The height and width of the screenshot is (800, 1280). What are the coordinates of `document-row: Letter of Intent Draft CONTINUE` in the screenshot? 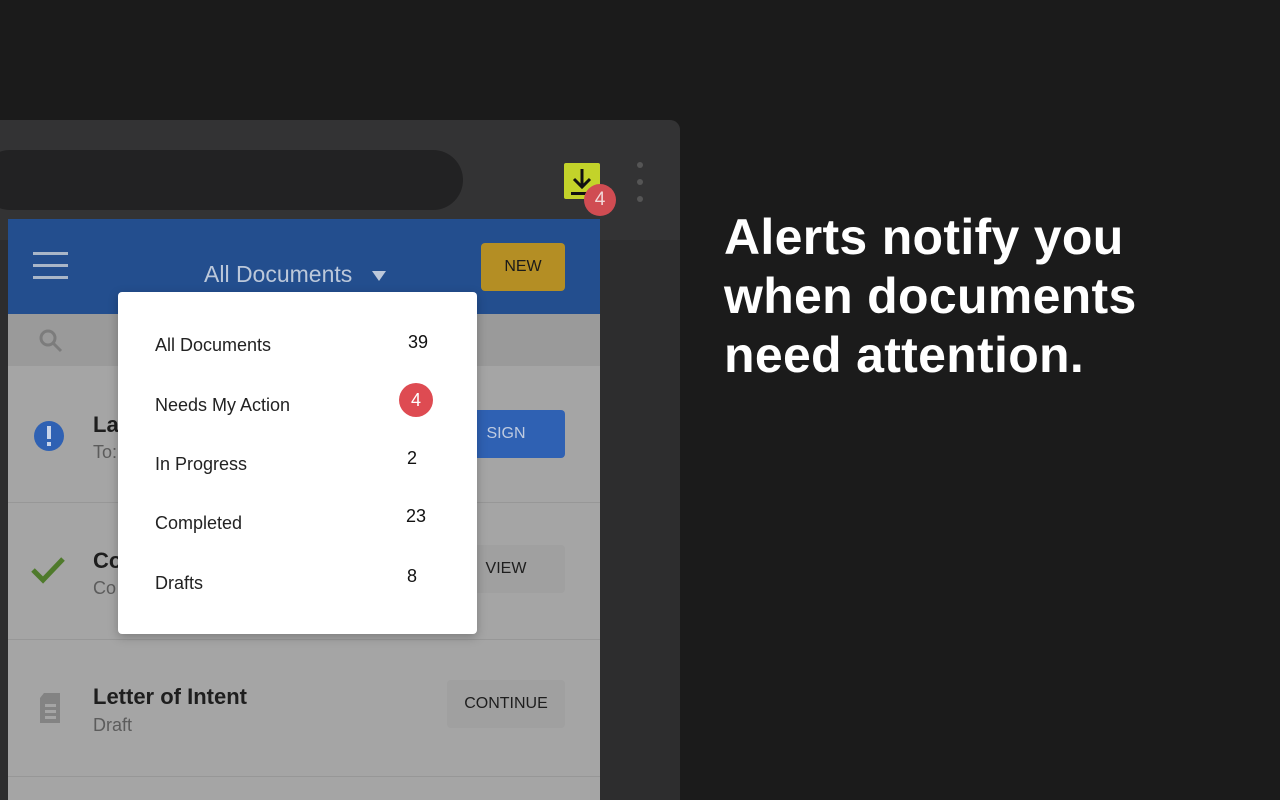 It's located at (304, 708).